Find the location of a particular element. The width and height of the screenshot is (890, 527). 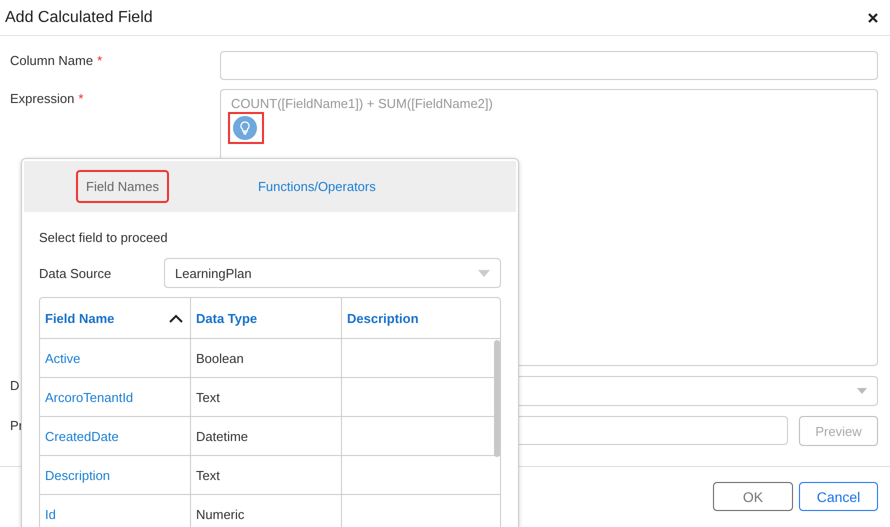

lightbulb-icon is located at coordinates (245, 128).